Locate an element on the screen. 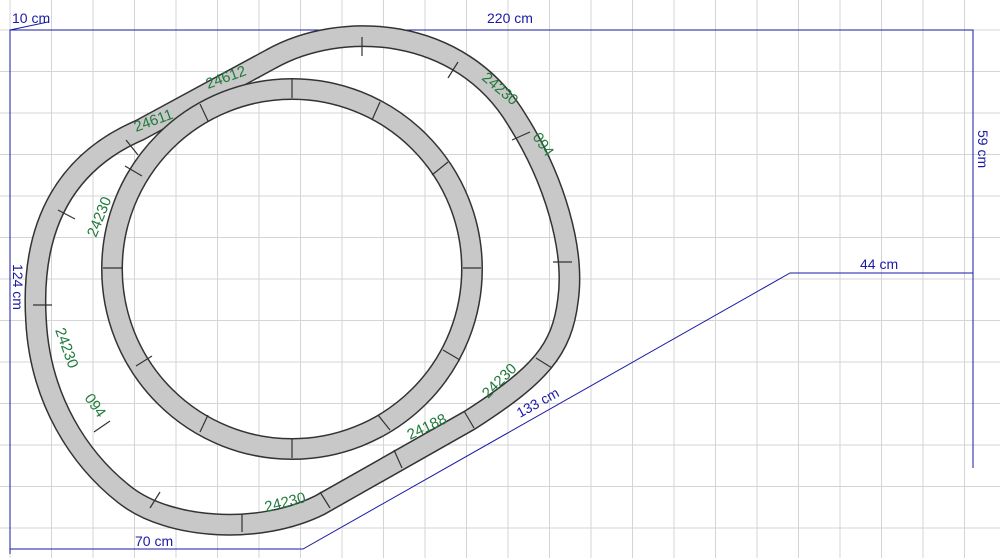 This screenshot has width=1000, height=558. dim-height-left: 124 cm is located at coordinates (18, 287).